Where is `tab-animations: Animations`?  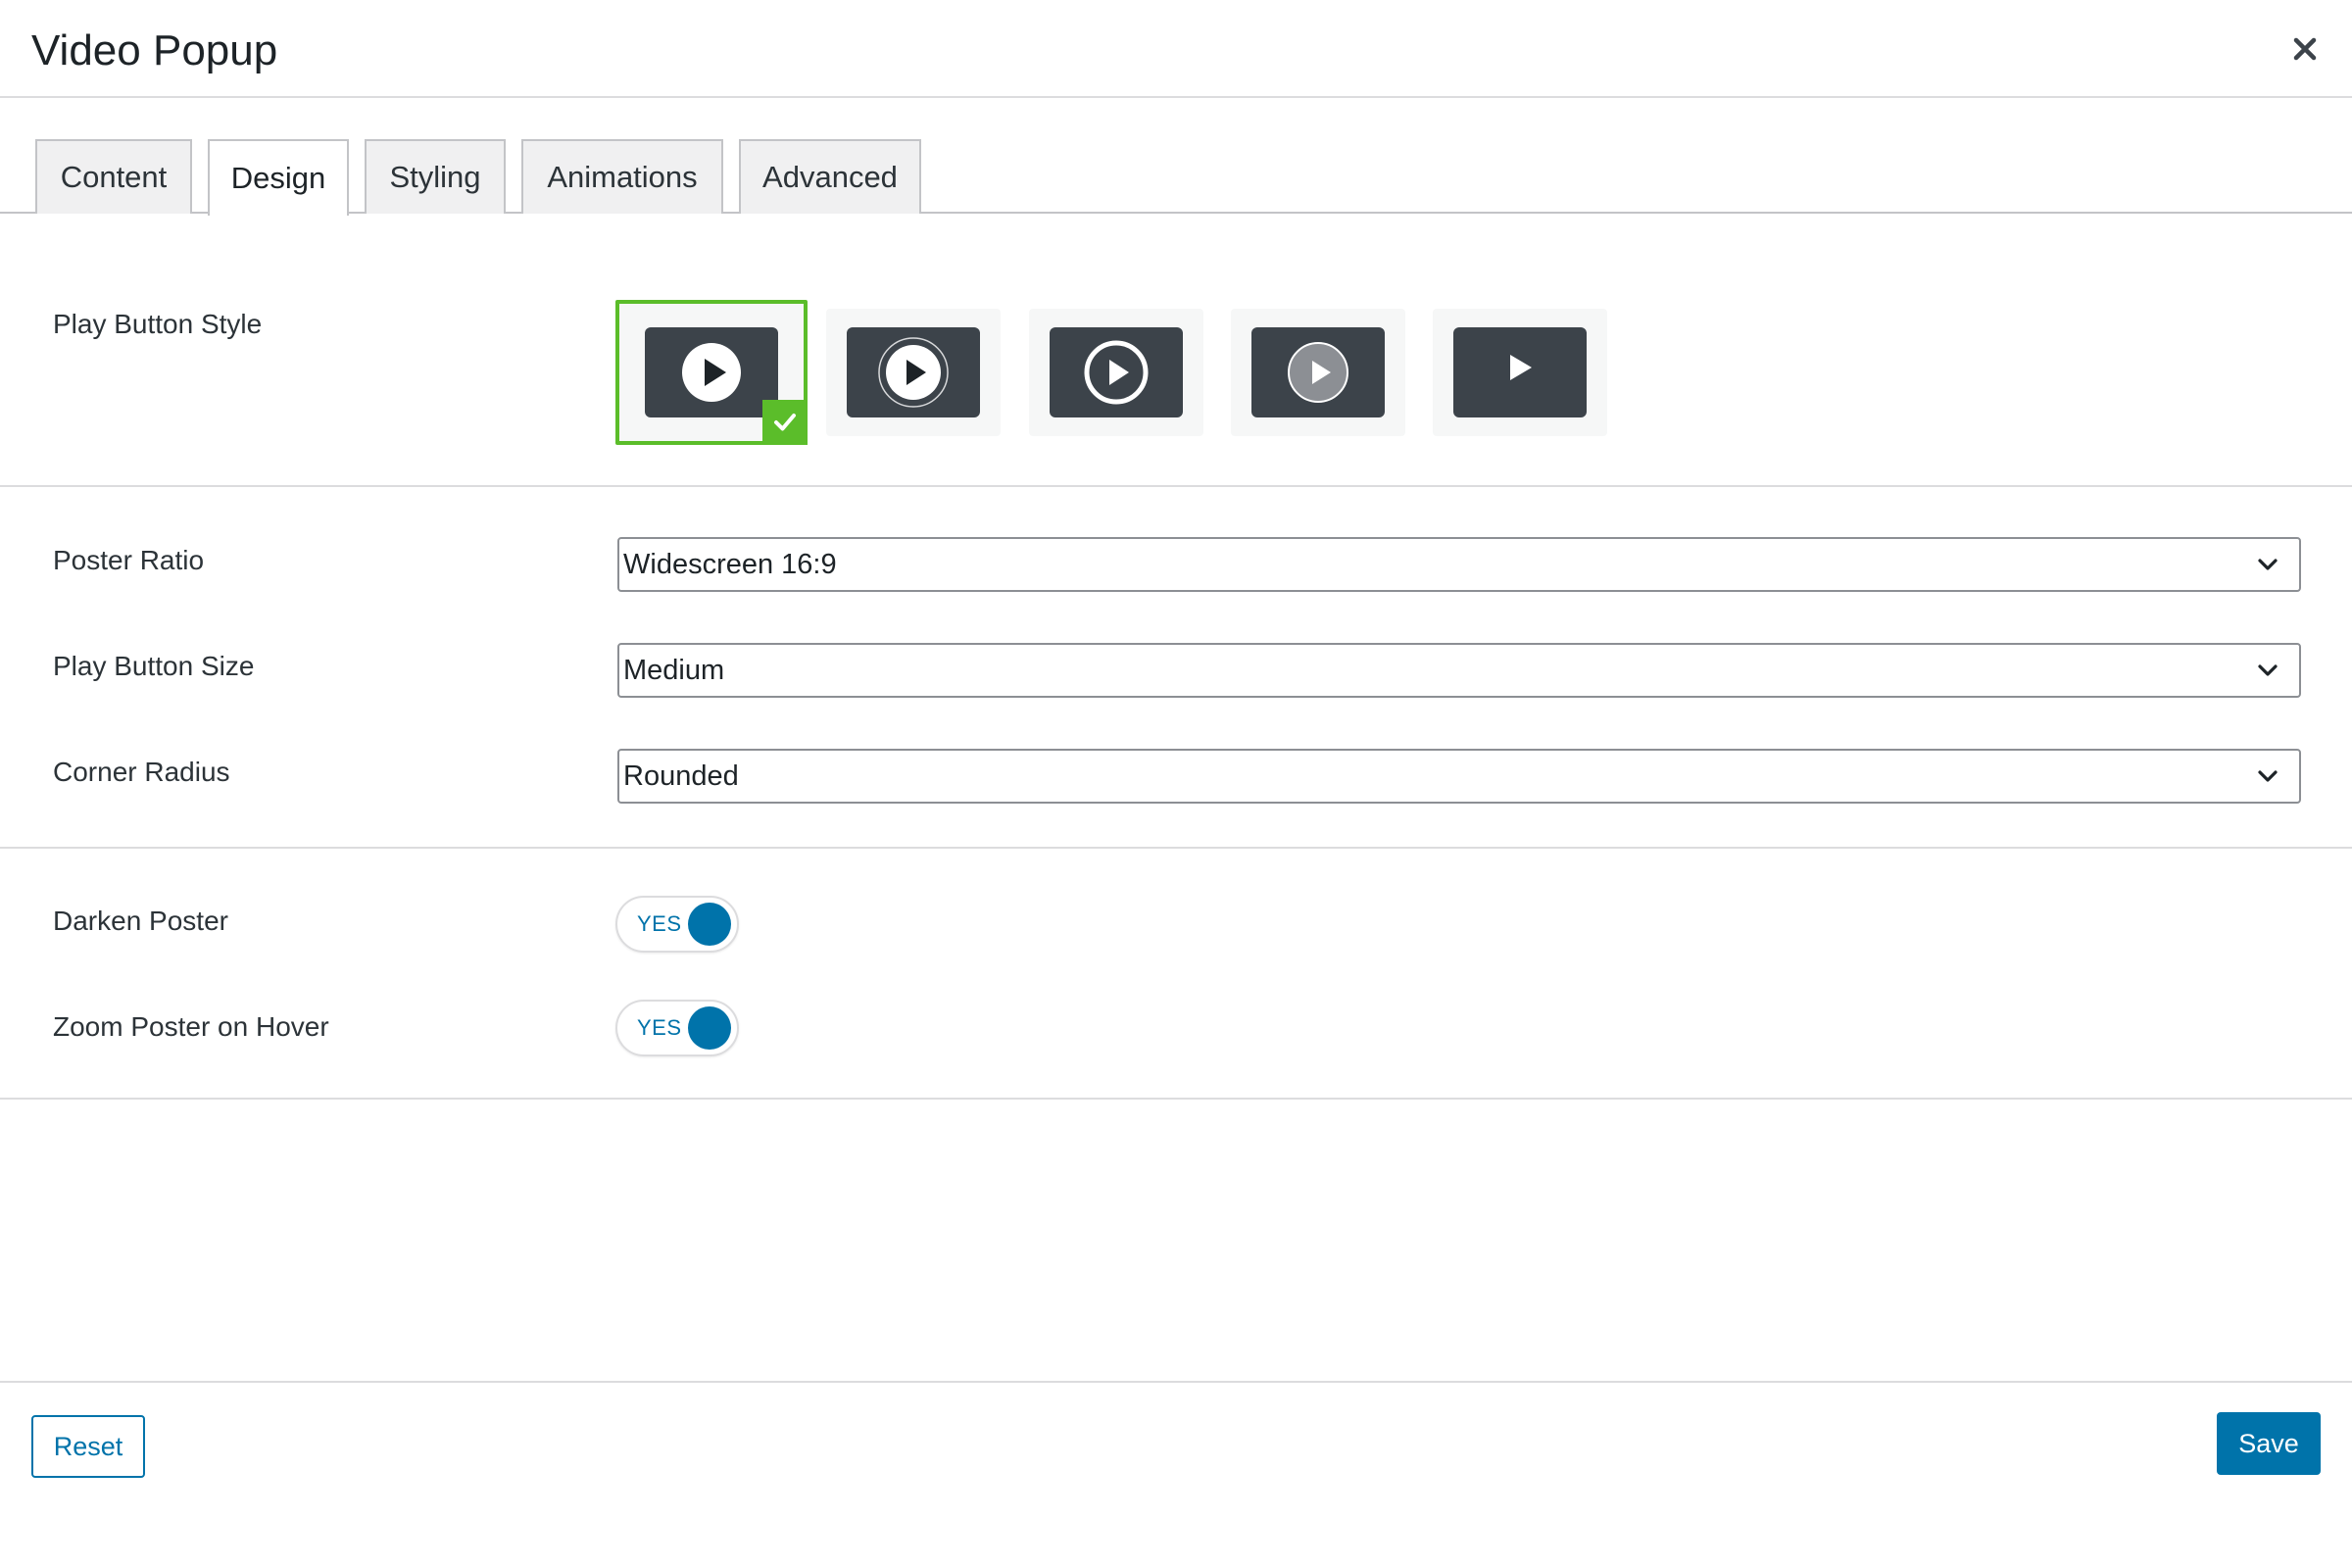 tab-animations: Animations is located at coordinates (622, 176).